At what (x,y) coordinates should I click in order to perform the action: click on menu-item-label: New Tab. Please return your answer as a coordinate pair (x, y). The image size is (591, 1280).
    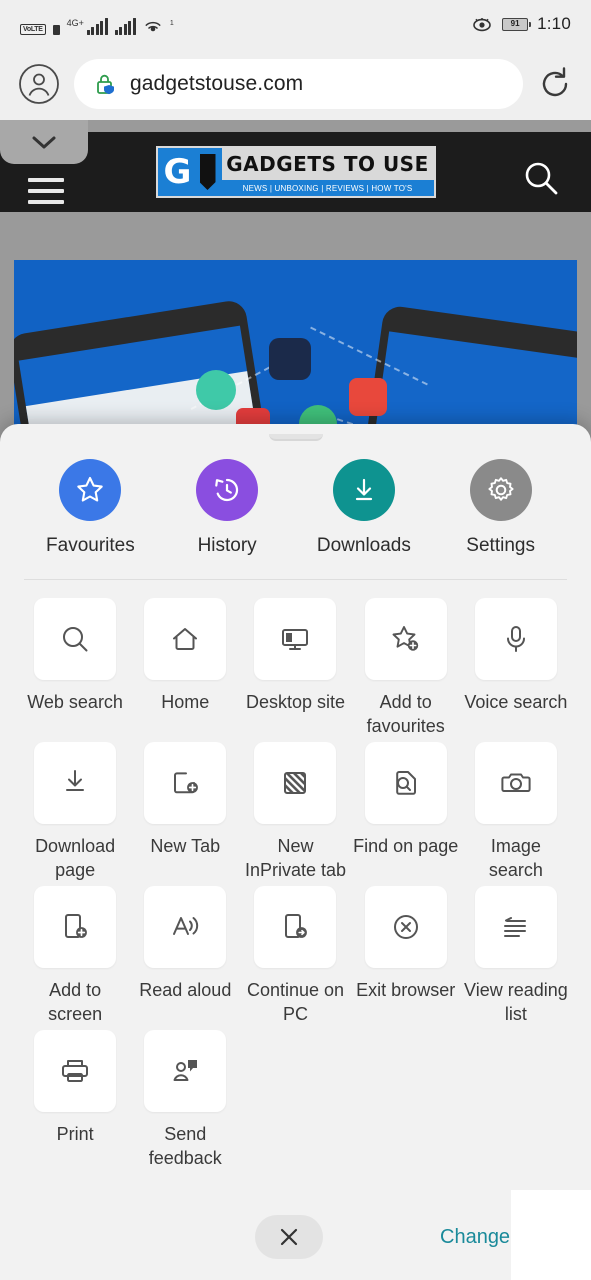
    Looking at the image, I should click on (185, 846).